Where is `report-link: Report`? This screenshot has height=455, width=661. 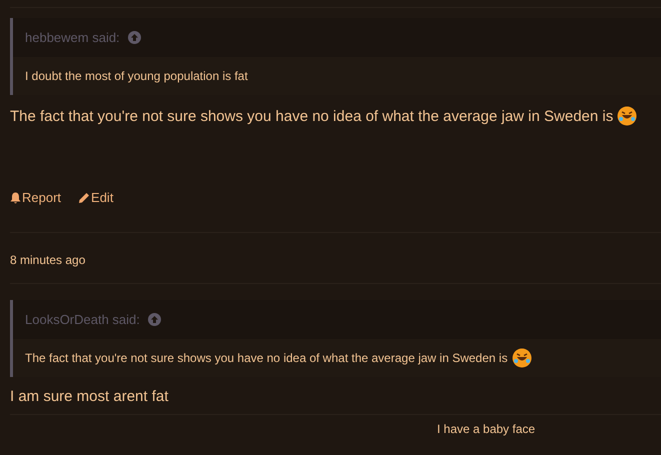
report-link: Report is located at coordinates (36, 197).